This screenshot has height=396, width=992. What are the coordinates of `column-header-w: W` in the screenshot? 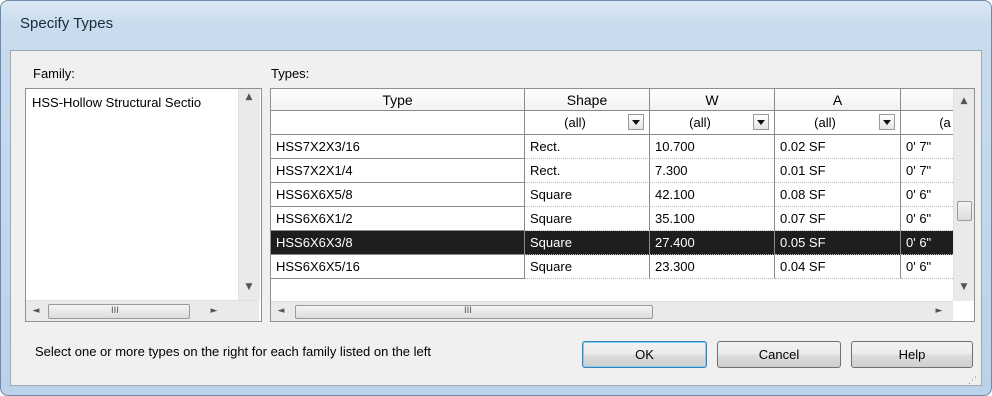 It's located at (712, 100).